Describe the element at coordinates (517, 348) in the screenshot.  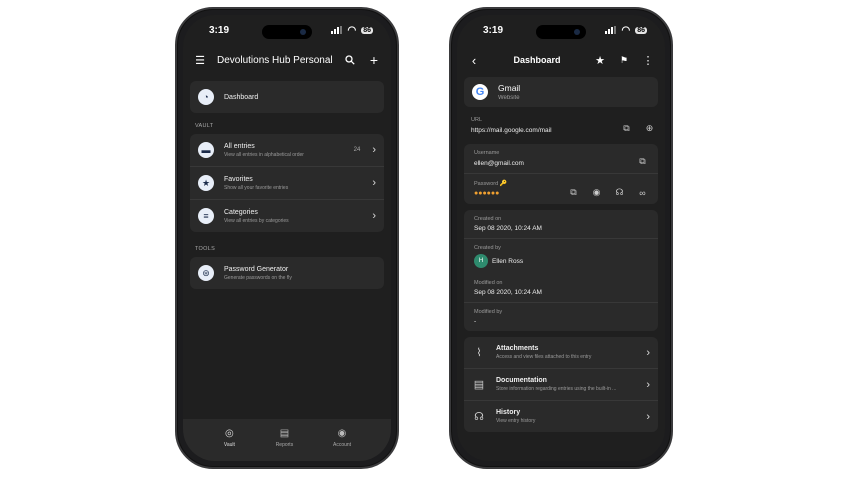
I see `section-title: Attachments` at that location.